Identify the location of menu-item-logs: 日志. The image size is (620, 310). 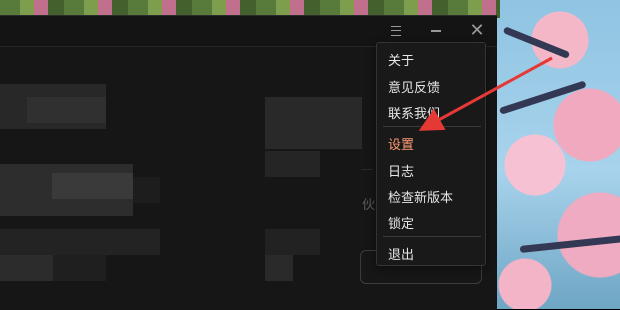
(401, 170).